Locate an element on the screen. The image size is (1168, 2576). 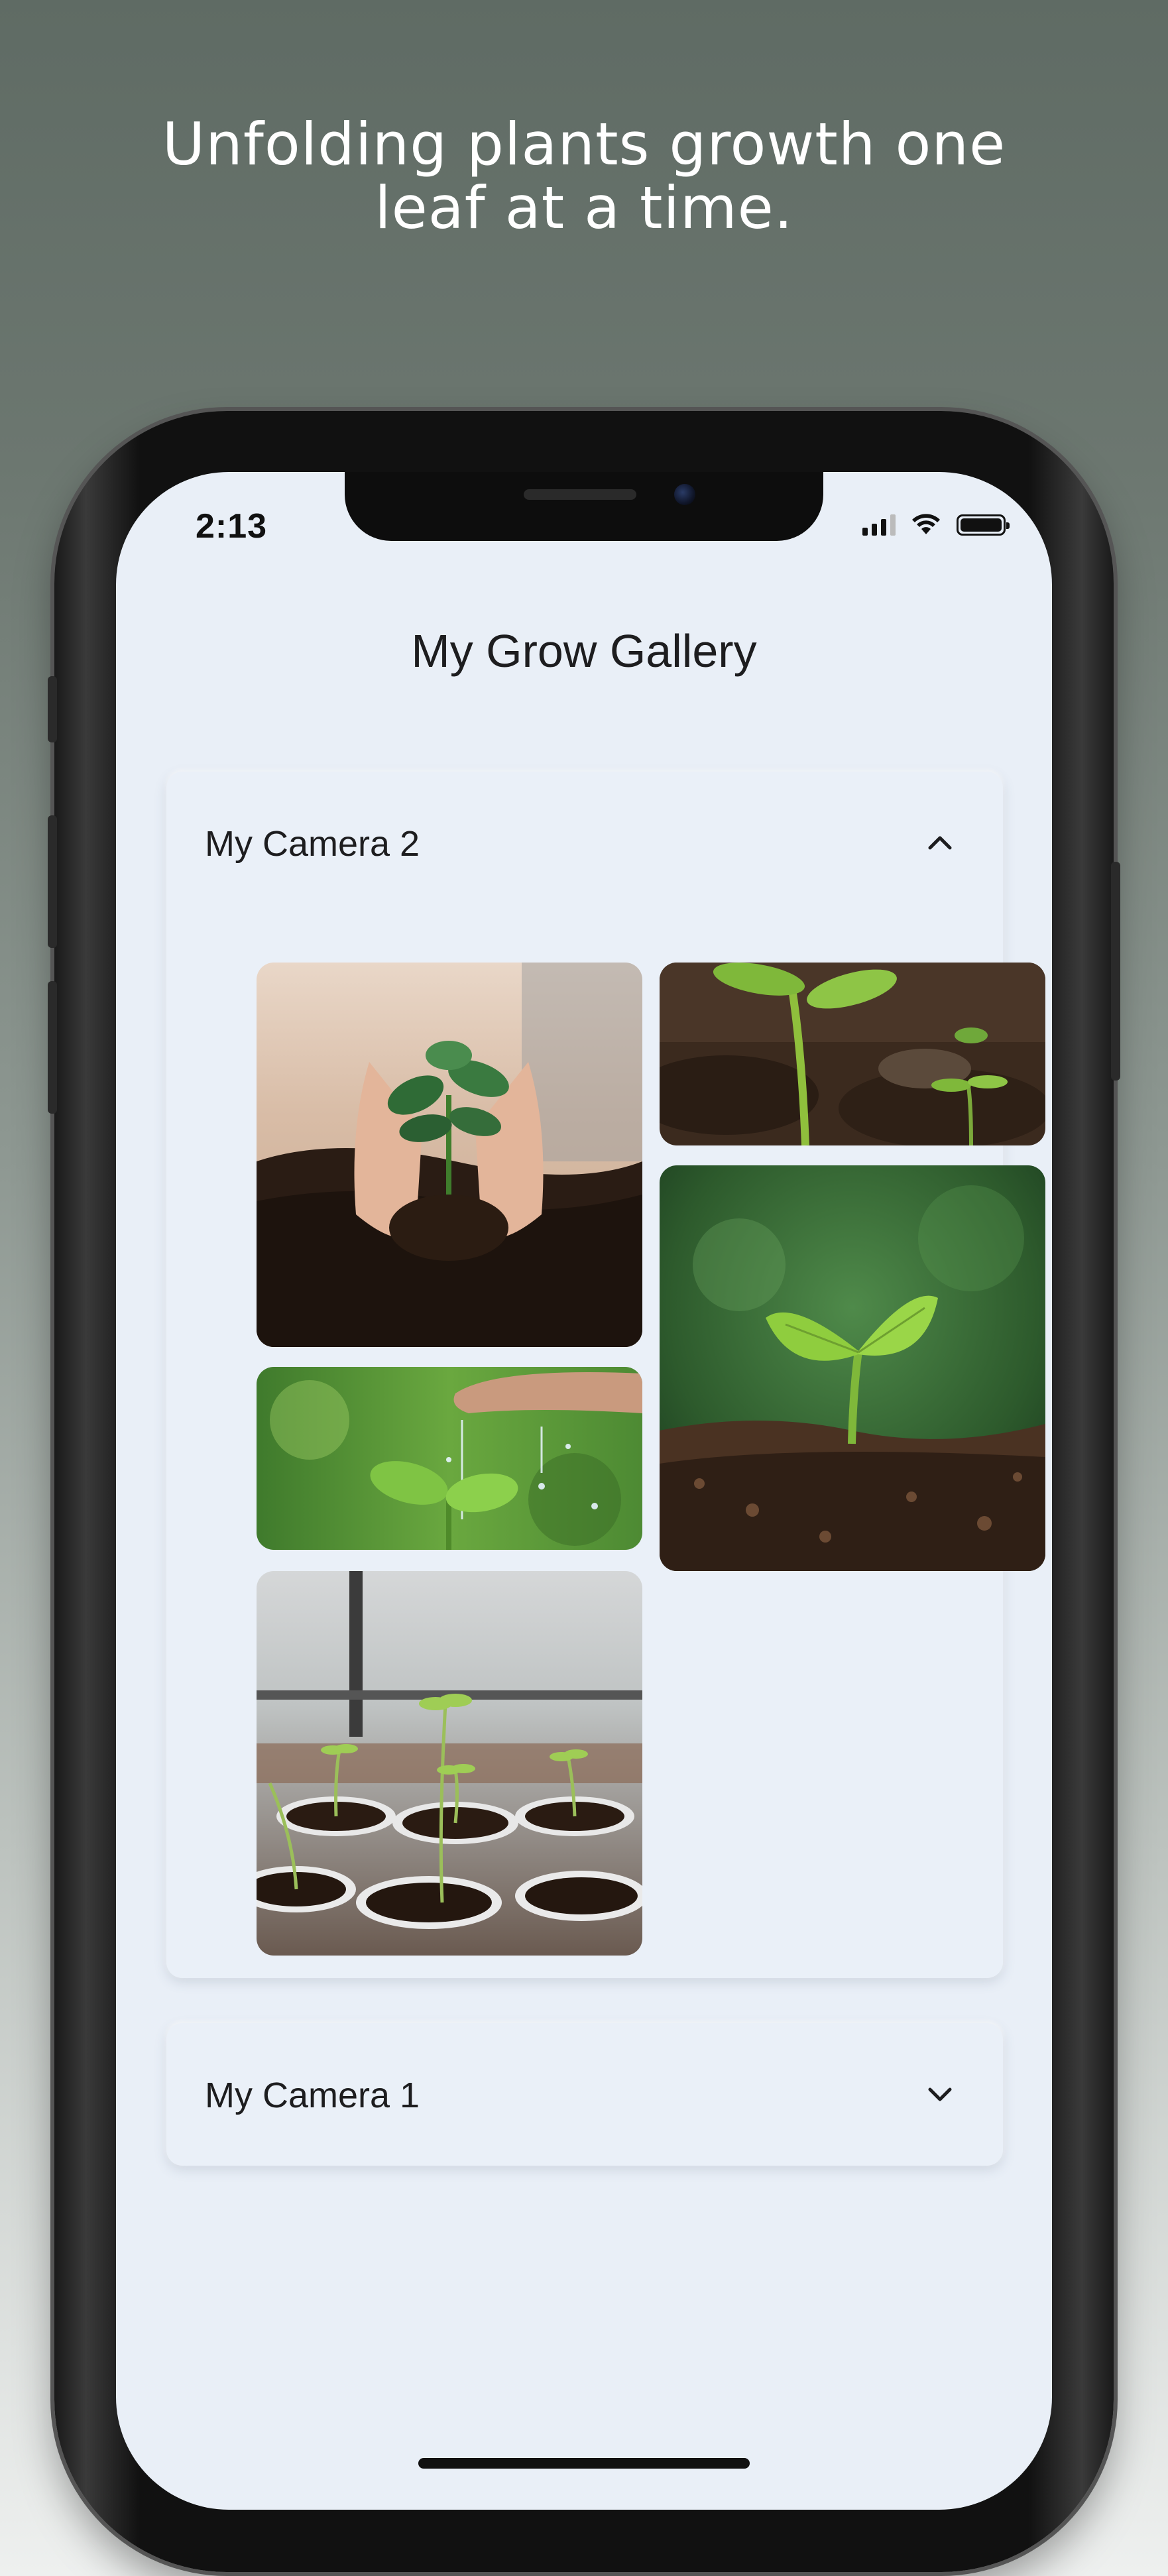
silent-switch is located at coordinates (52, 709).